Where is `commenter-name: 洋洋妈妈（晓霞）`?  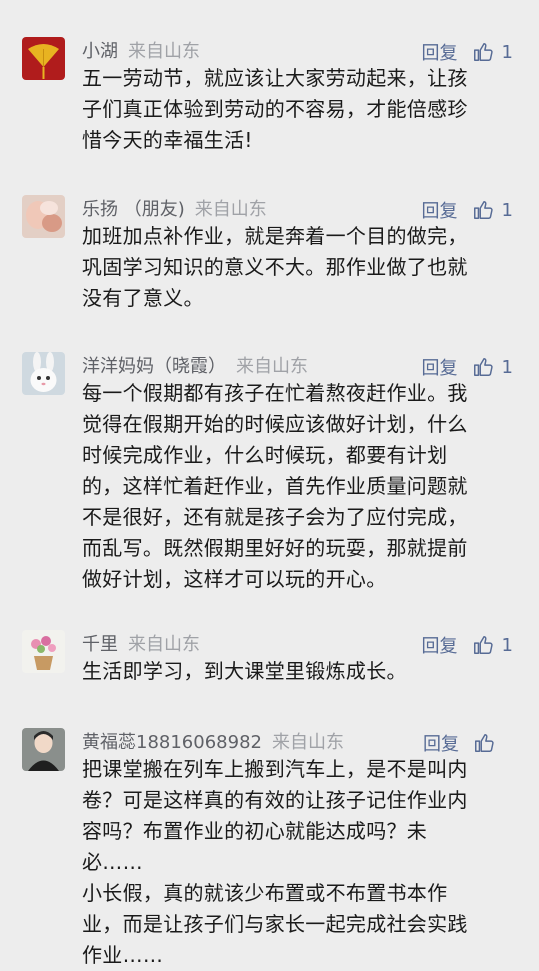
commenter-name: 洋洋妈妈（晓霞） is located at coordinates (154, 366).